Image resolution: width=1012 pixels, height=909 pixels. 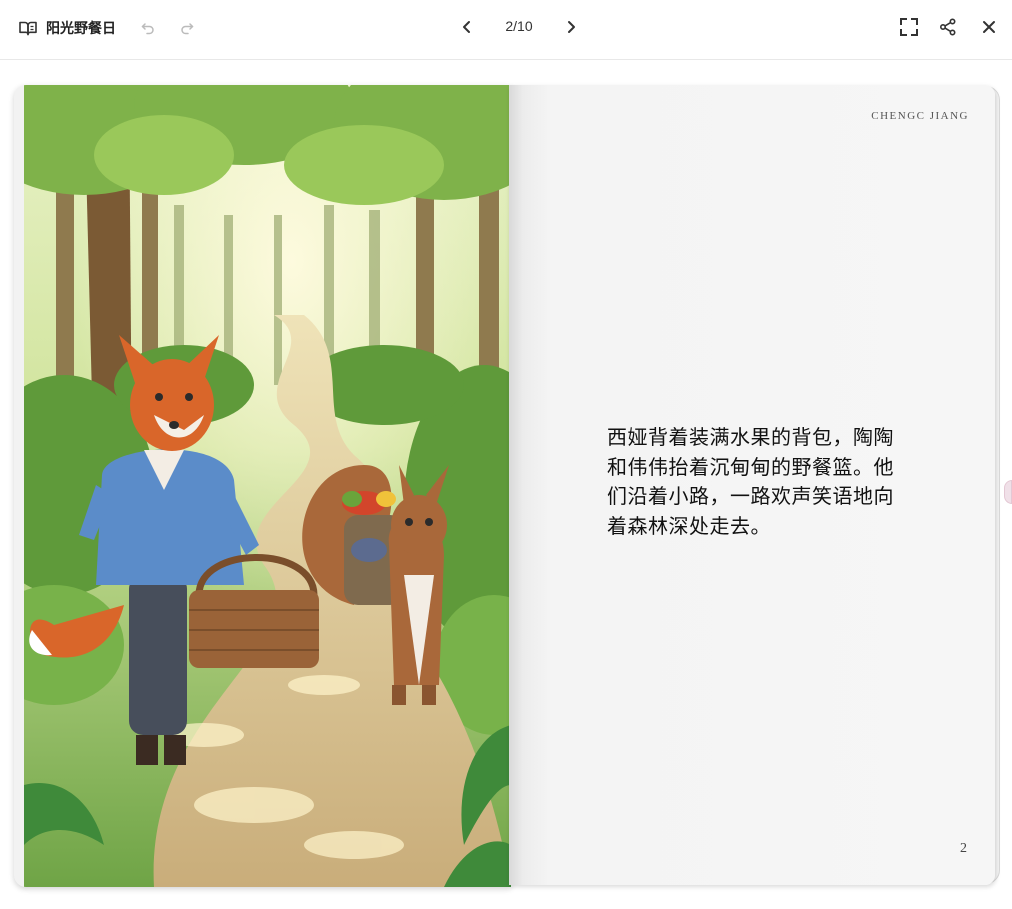 What do you see at coordinates (148, 28) in the screenshot?
I see `undo-icon` at bounding box center [148, 28].